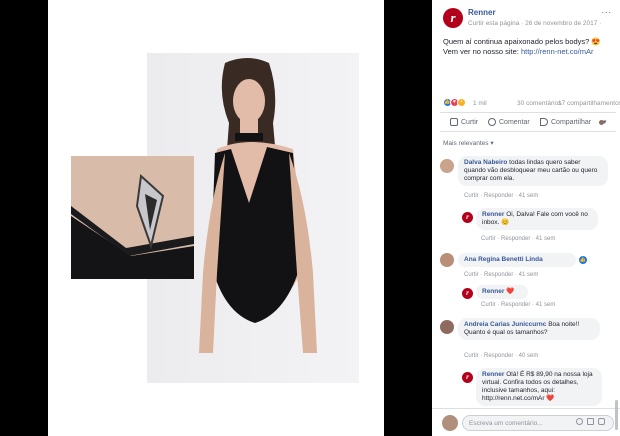 This screenshot has width=620, height=436. I want to click on profile-avatar-icon, so click(601, 122).